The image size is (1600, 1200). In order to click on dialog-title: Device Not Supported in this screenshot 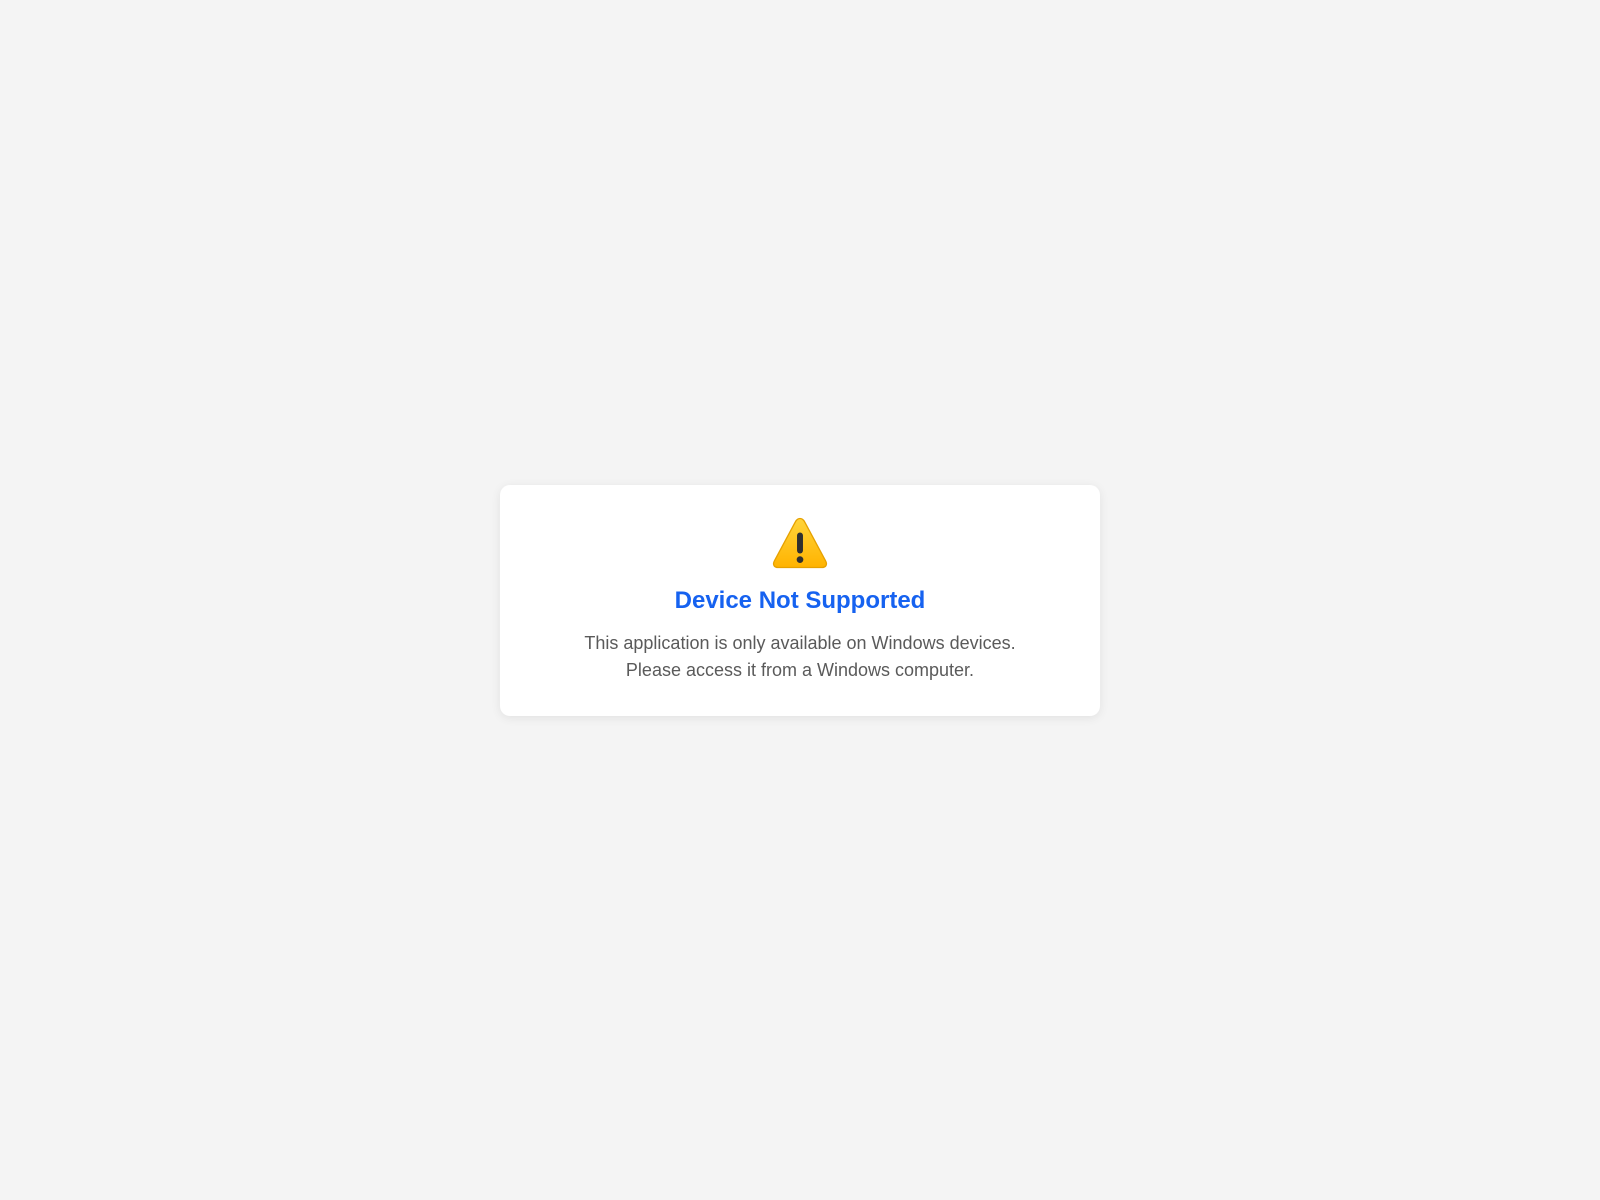, I will do `click(800, 601)`.